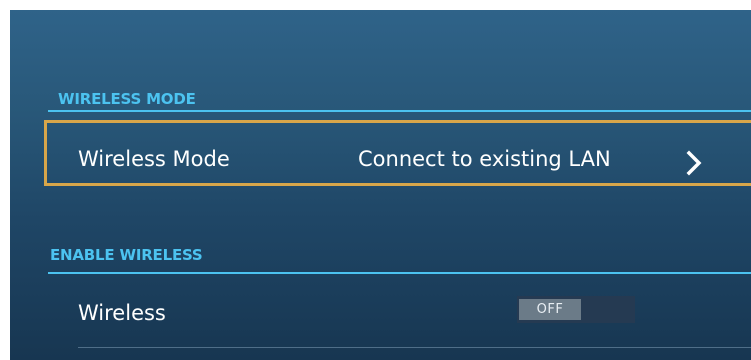 This screenshot has height=360, width=751. What do you see at coordinates (550, 309) in the screenshot?
I see `wireless-toggle-state: OFF` at bounding box center [550, 309].